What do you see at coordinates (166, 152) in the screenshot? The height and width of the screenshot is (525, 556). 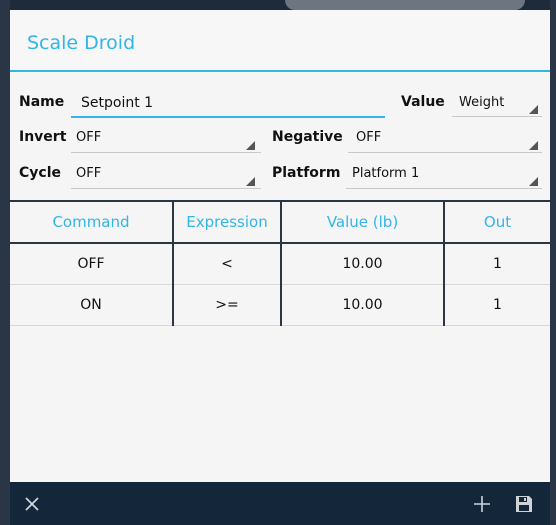 I see `invert-dropdown-underline` at bounding box center [166, 152].